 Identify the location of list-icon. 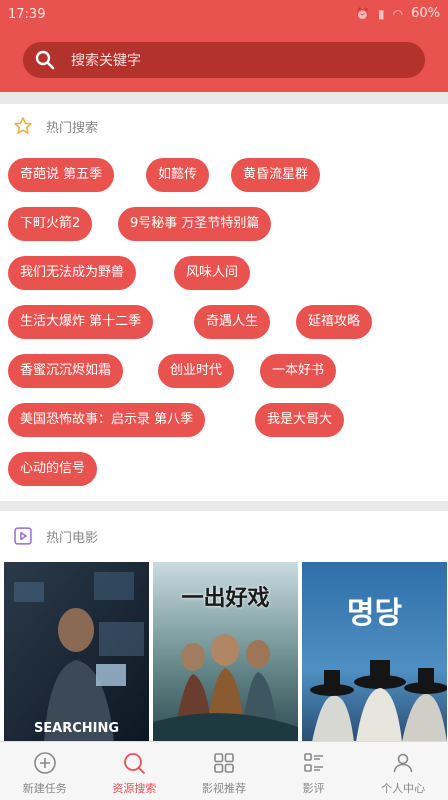
(314, 763).